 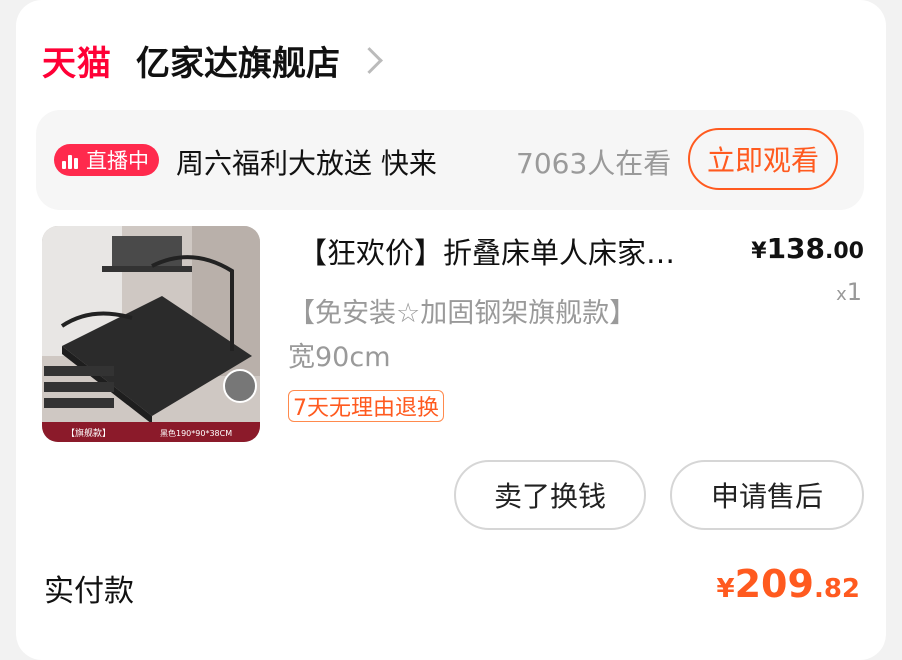 I want to click on amount-paid-label: 实付款, so click(x=89, y=591).